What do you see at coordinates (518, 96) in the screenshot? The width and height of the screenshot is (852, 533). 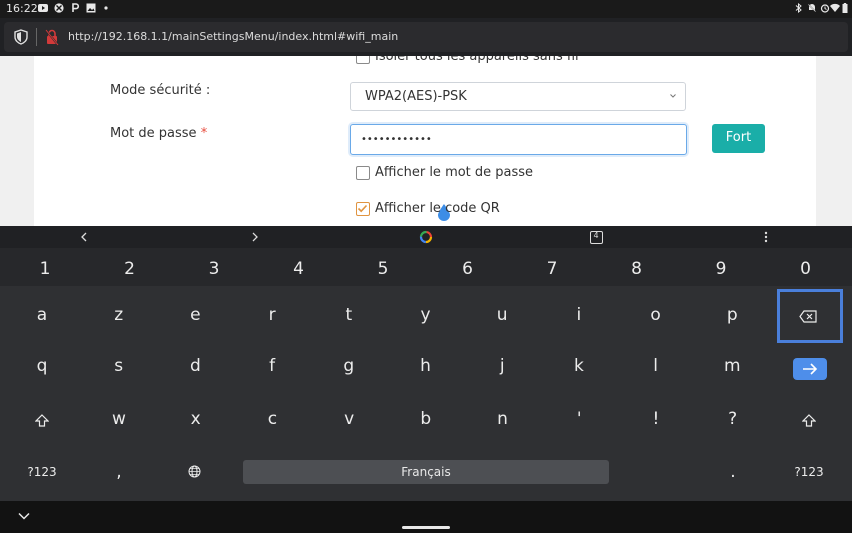 I see `security-mode-select: WPA2(AES)-PSK` at bounding box center [518, 96].